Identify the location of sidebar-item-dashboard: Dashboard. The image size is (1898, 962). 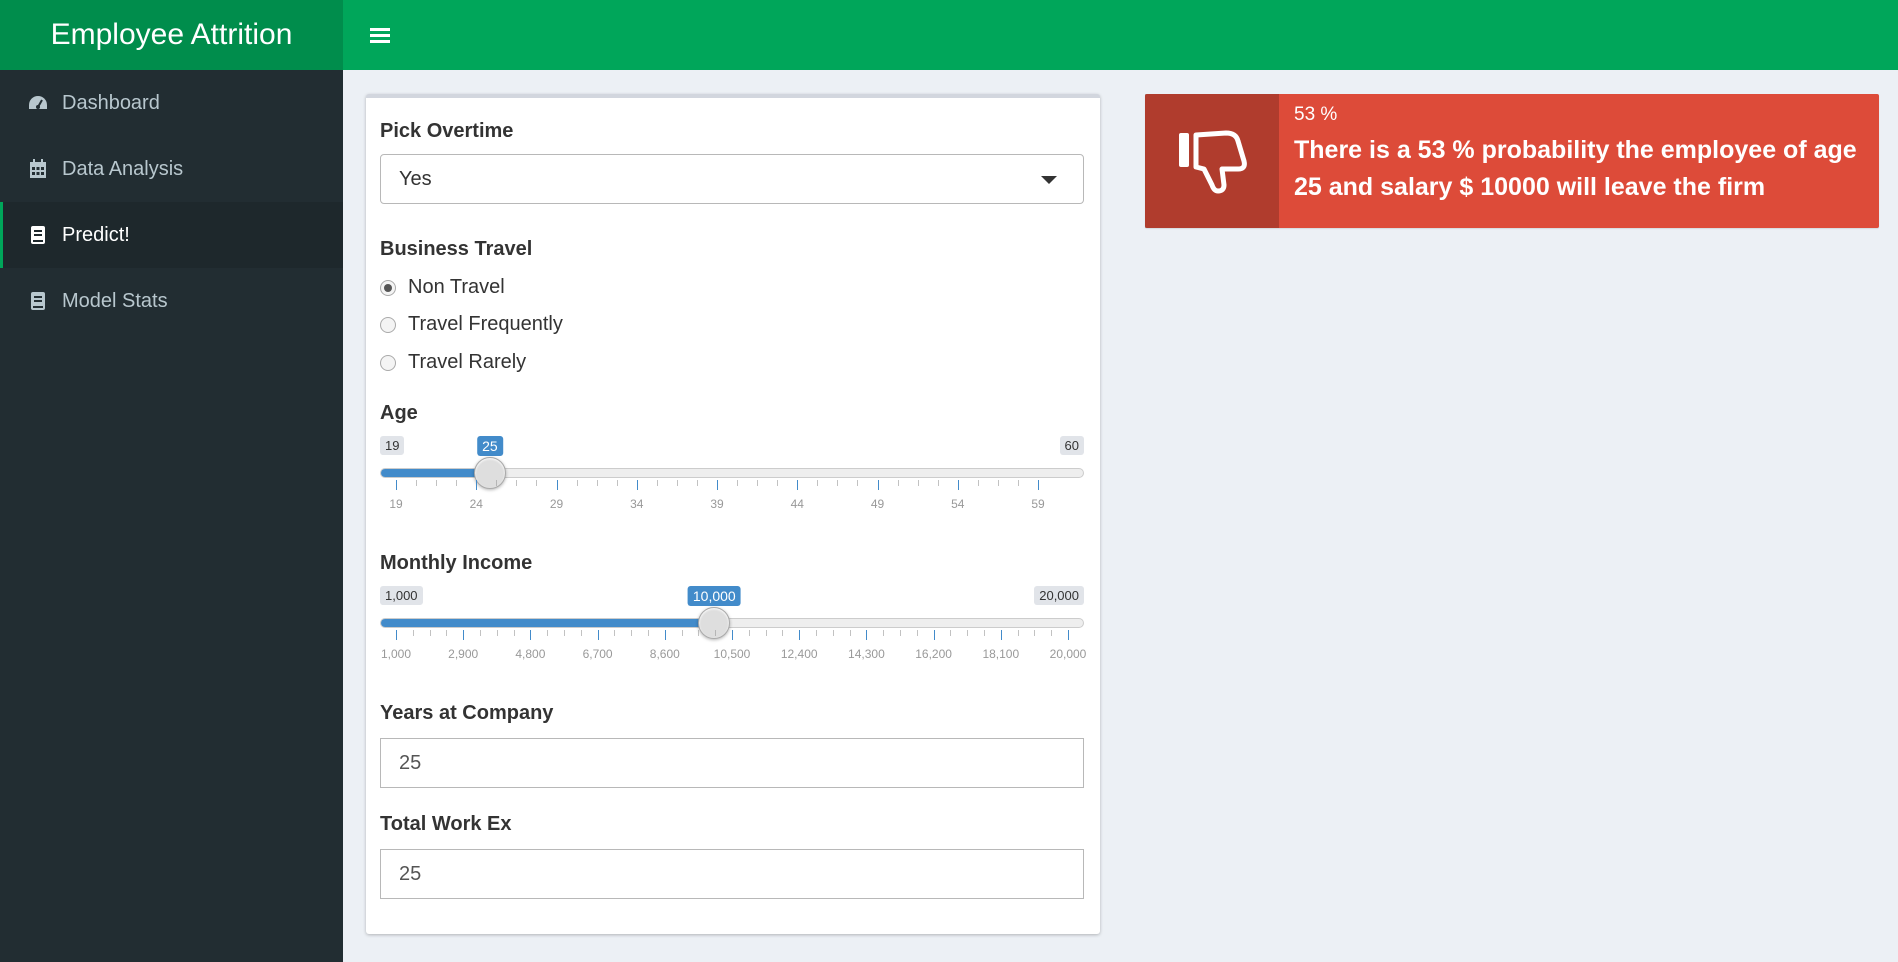
(171, 103).